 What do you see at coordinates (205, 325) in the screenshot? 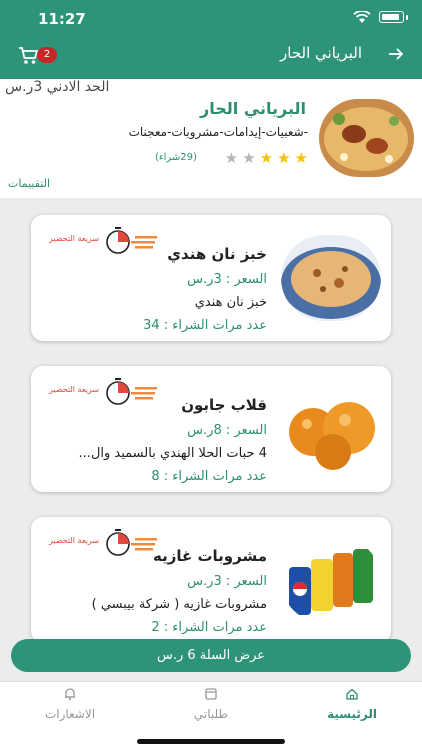
I see `item-purchase-count: عدد مرات الشراء : 34` at bounding box center [205, 325].